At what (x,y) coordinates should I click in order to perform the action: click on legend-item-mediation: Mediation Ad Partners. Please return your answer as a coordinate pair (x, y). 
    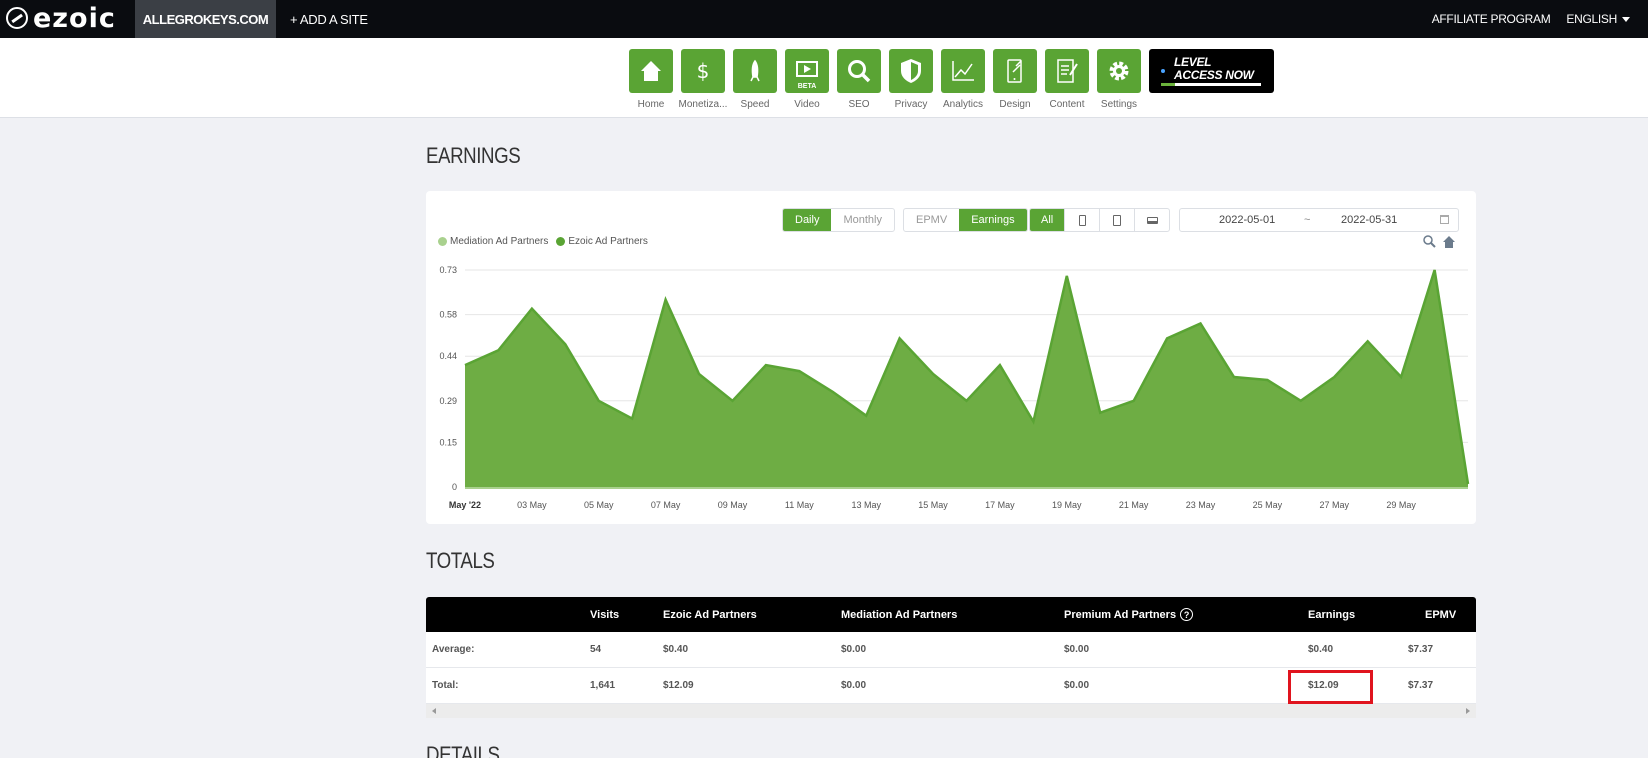
    Looking at the image, I should click on (493, 241).